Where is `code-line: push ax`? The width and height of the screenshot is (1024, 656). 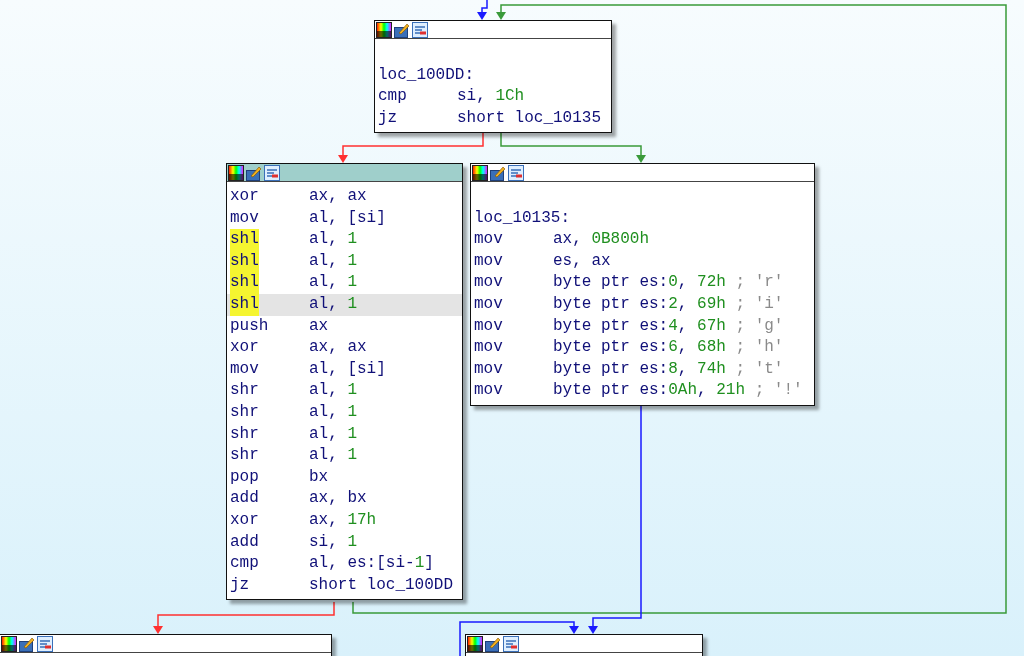
code-line: push ax is located at coordinates (344, 326).